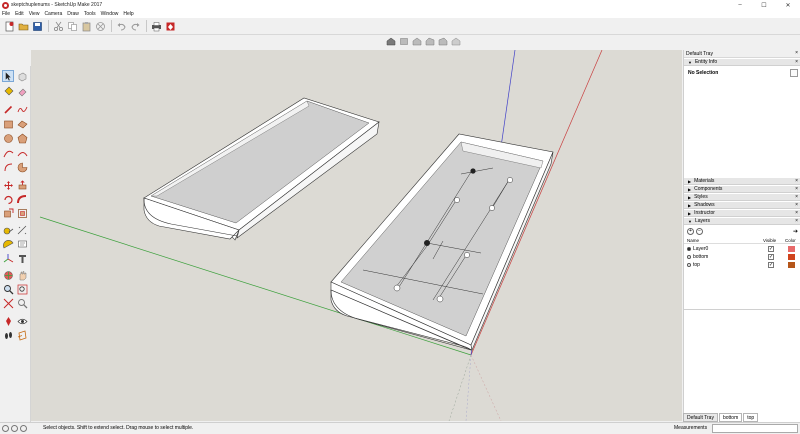 The height and width of the screenshot is (434, 800). Describe the element at coordinates (22, 289) in the screenshot. I see `zoom-window-tool` at that location.